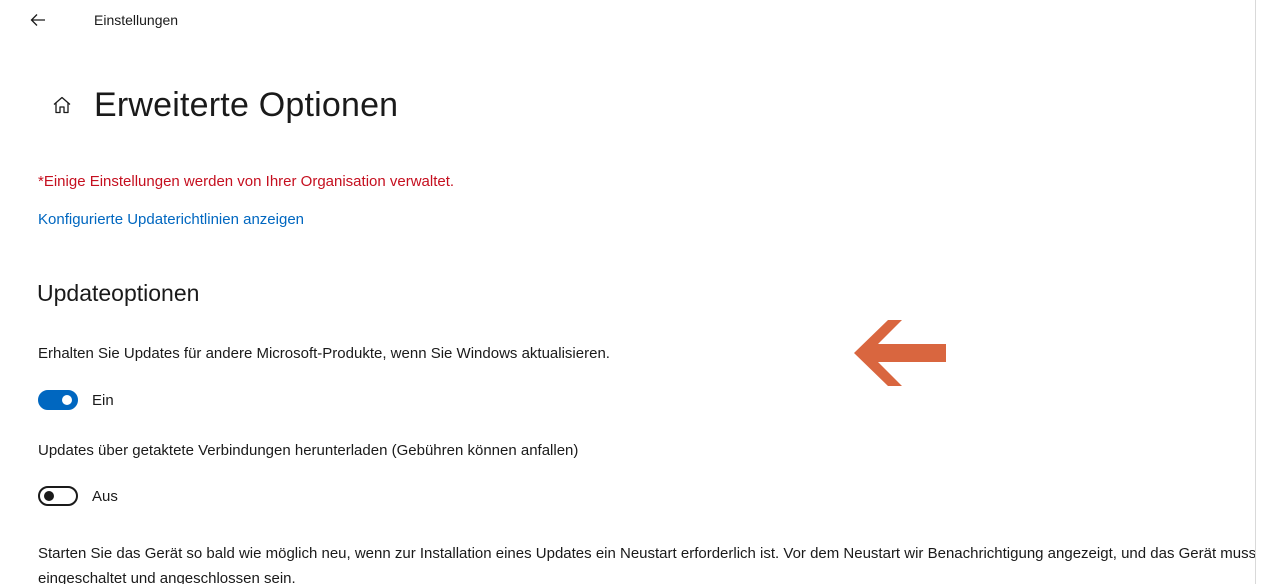  What do you see at coordinates (58, 496) in the screenshot?
I see `metered-connection-toggle` at bounding box center [58, 496].